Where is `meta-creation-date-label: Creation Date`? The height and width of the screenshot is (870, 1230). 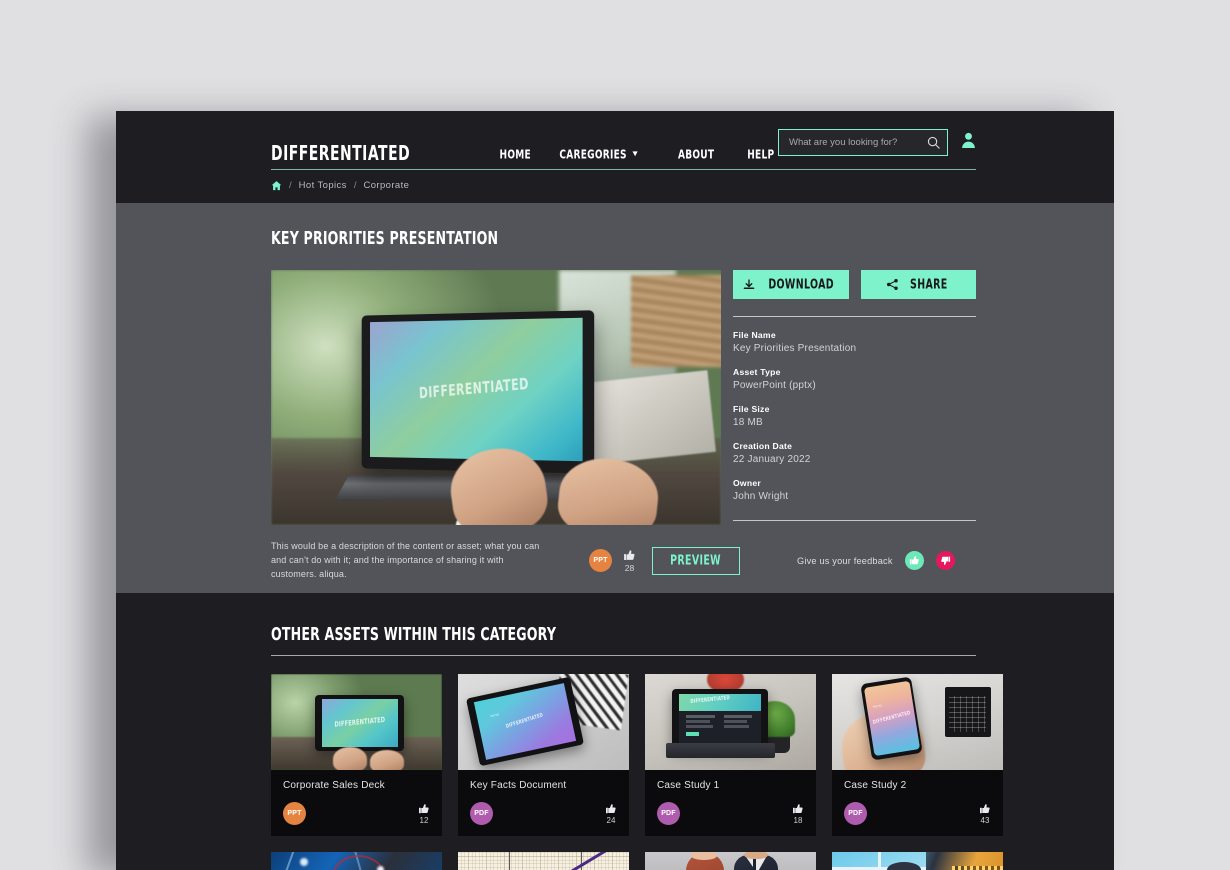 meta-creation-date-label: Creation Date is located at coordinates (763, 446).